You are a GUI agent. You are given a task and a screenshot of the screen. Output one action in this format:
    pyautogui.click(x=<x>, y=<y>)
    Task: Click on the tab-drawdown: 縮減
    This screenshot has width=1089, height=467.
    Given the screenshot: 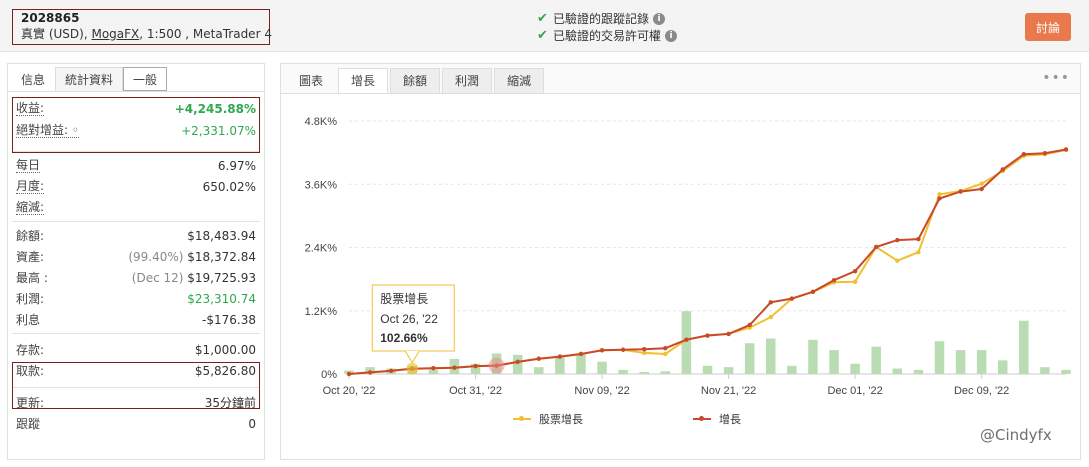 What is the action you would take?
    pyautogui.click(x=519, y=80)
    